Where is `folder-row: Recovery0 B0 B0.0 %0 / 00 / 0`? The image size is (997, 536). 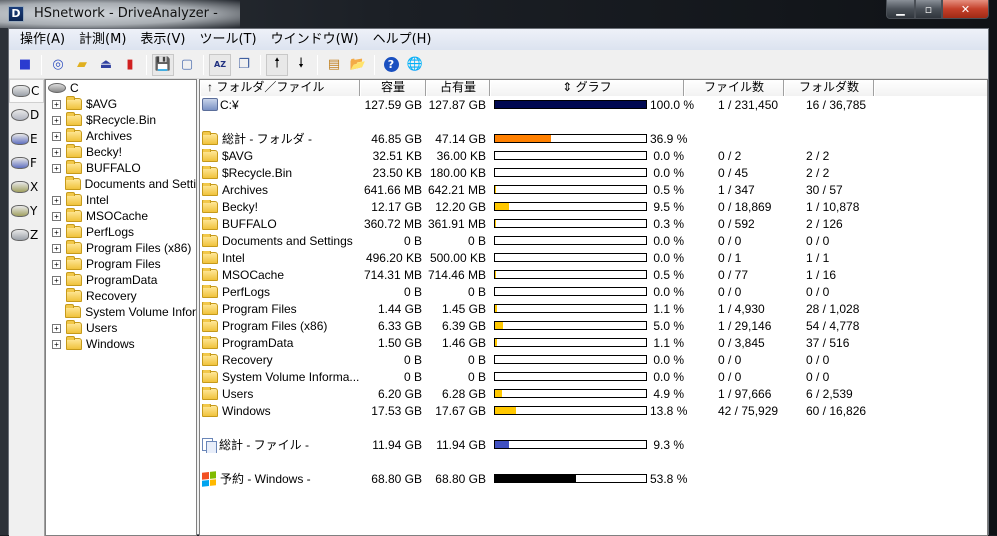
folder-row: Recovery0 B0 B0.0 %0 / 00 / 0 is located at coordinates (593, 359).